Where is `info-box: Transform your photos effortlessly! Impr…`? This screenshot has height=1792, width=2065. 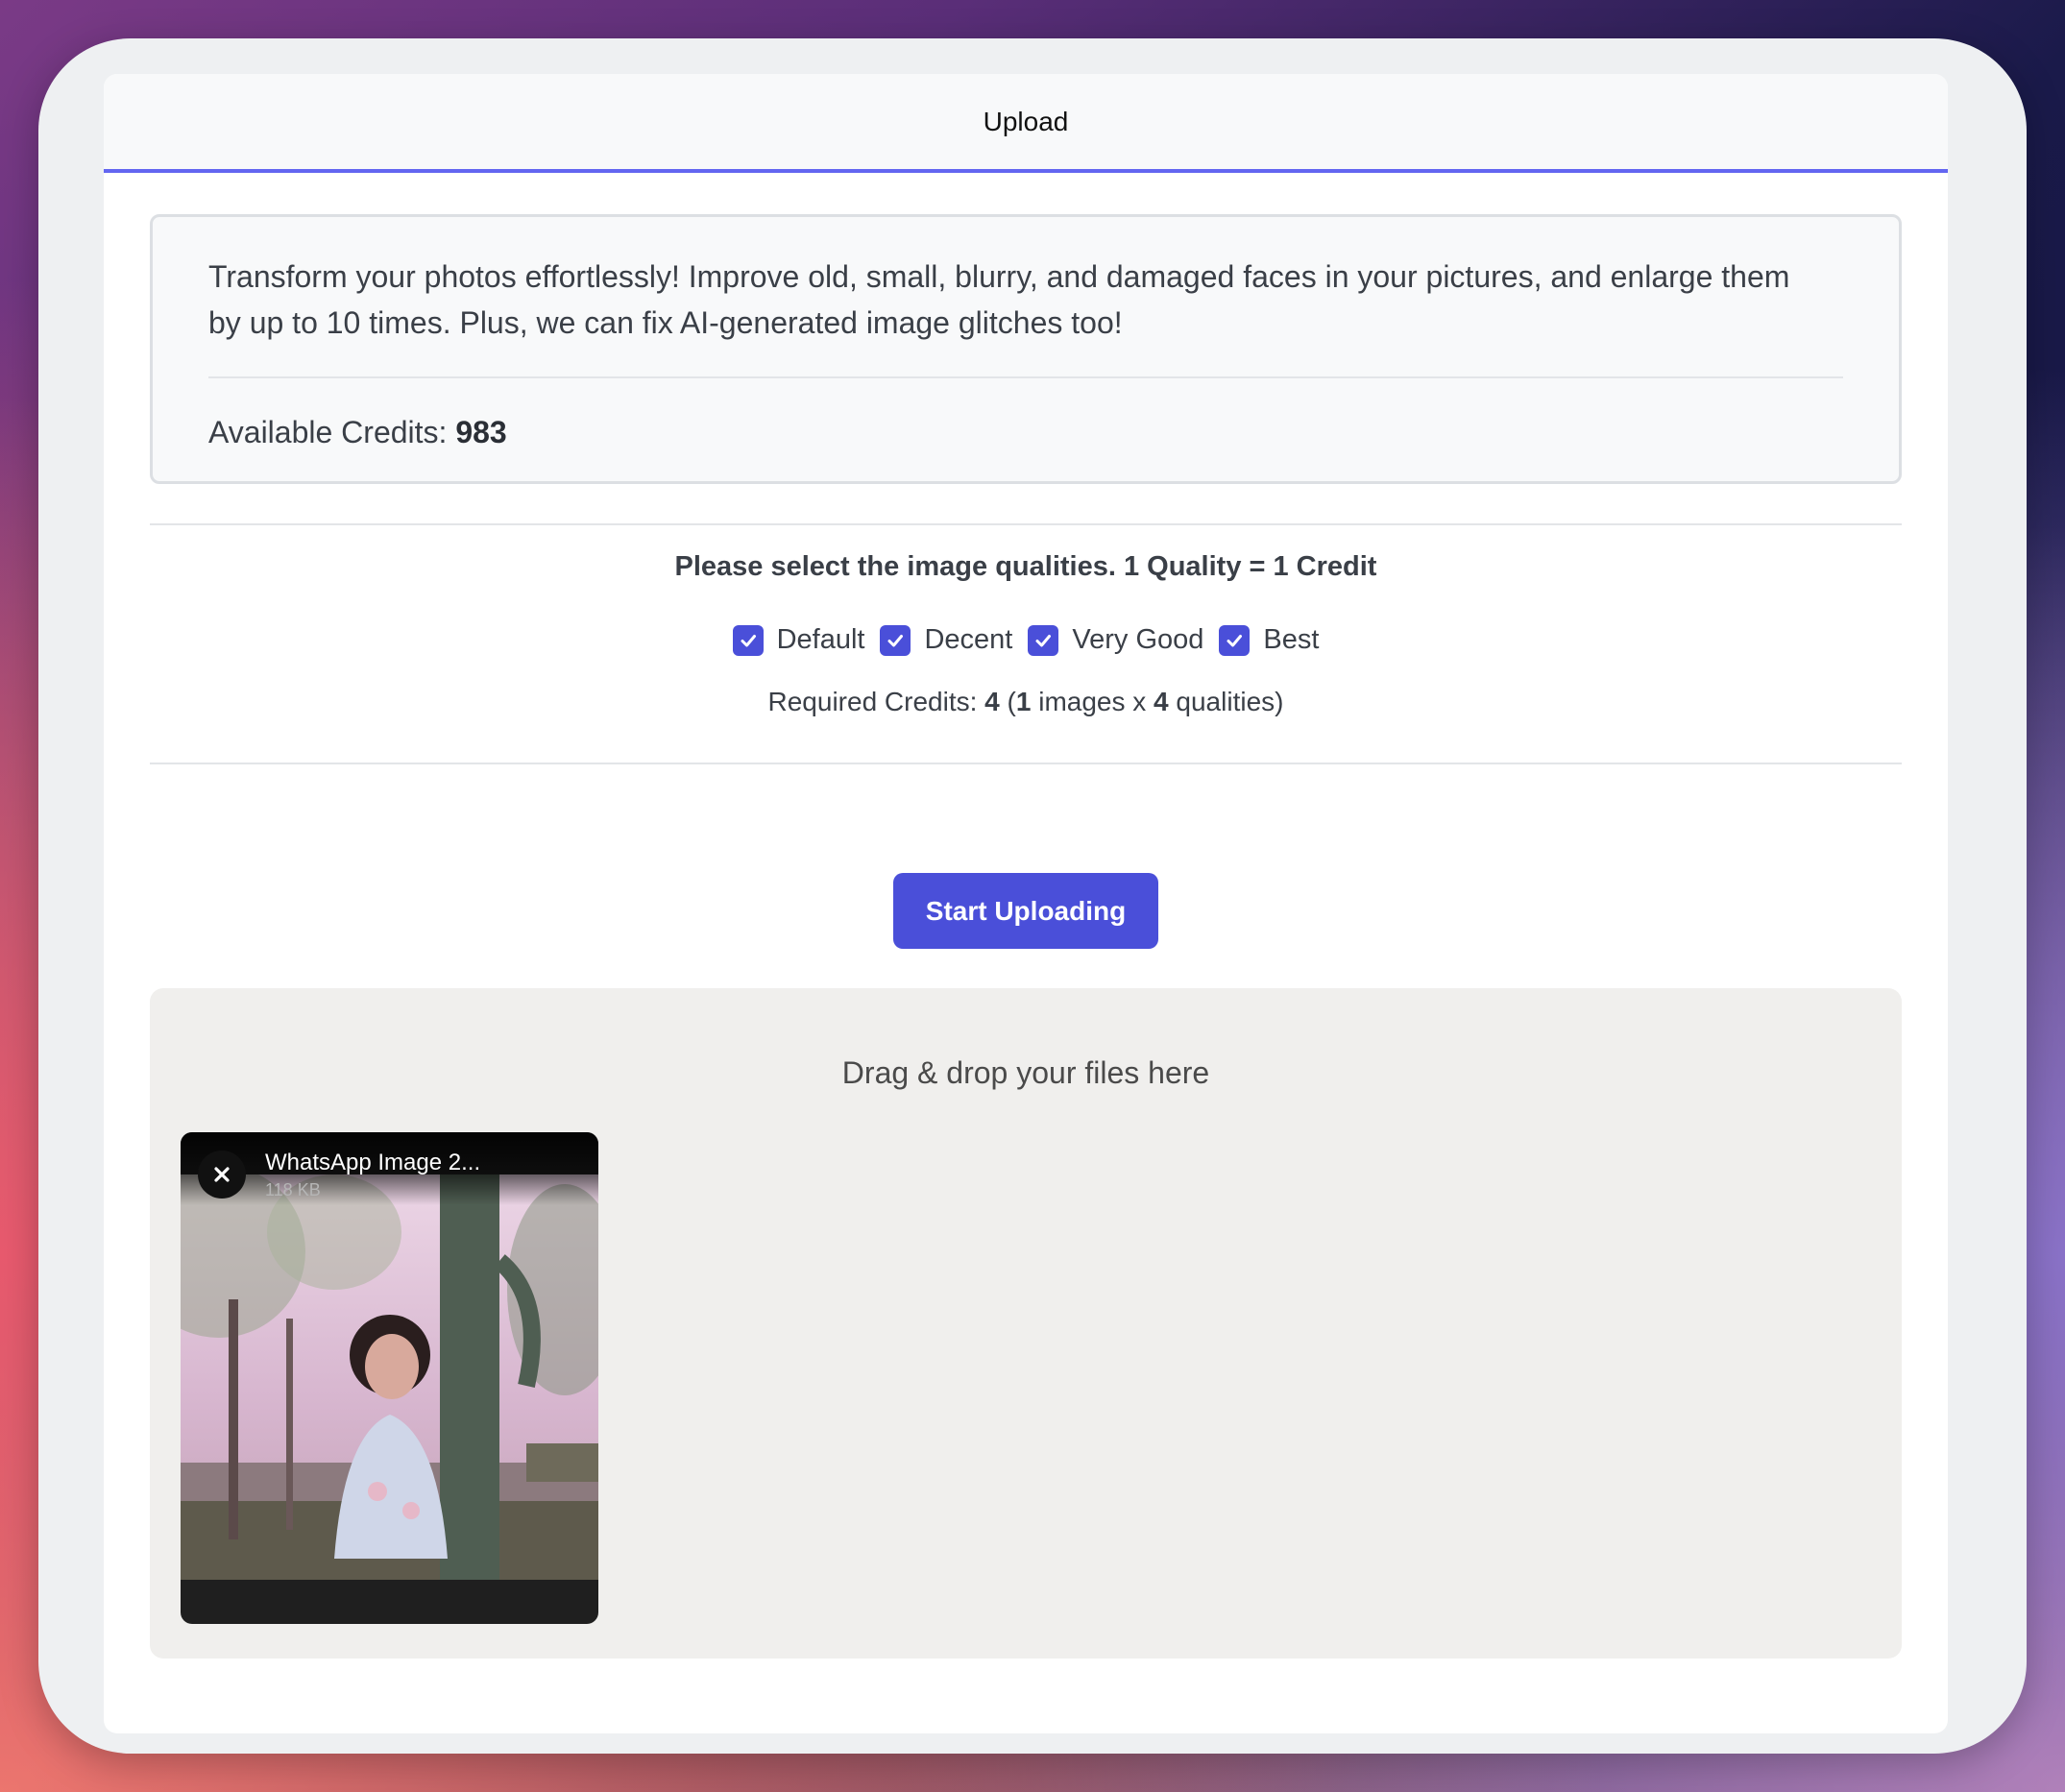 info-box: Transform your photos effortlessly! Impr… is located at coordinates (1026, 349).